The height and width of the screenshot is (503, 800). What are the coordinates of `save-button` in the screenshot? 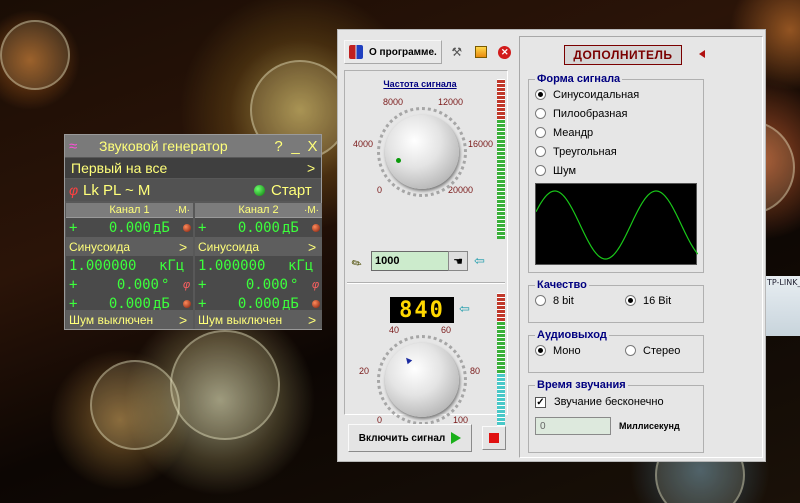 It's located at (481, 52).